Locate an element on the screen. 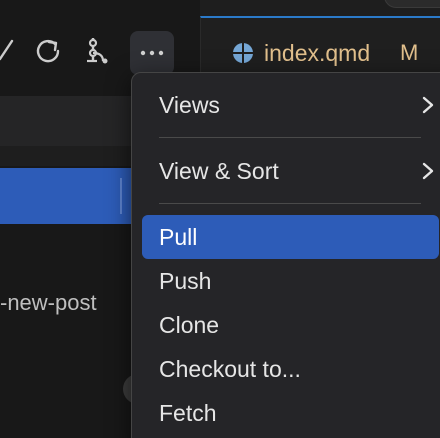 Image resolution: width=440 pixels, height=438 pixels. git-graph-icon is located at coordinates (98, 50).